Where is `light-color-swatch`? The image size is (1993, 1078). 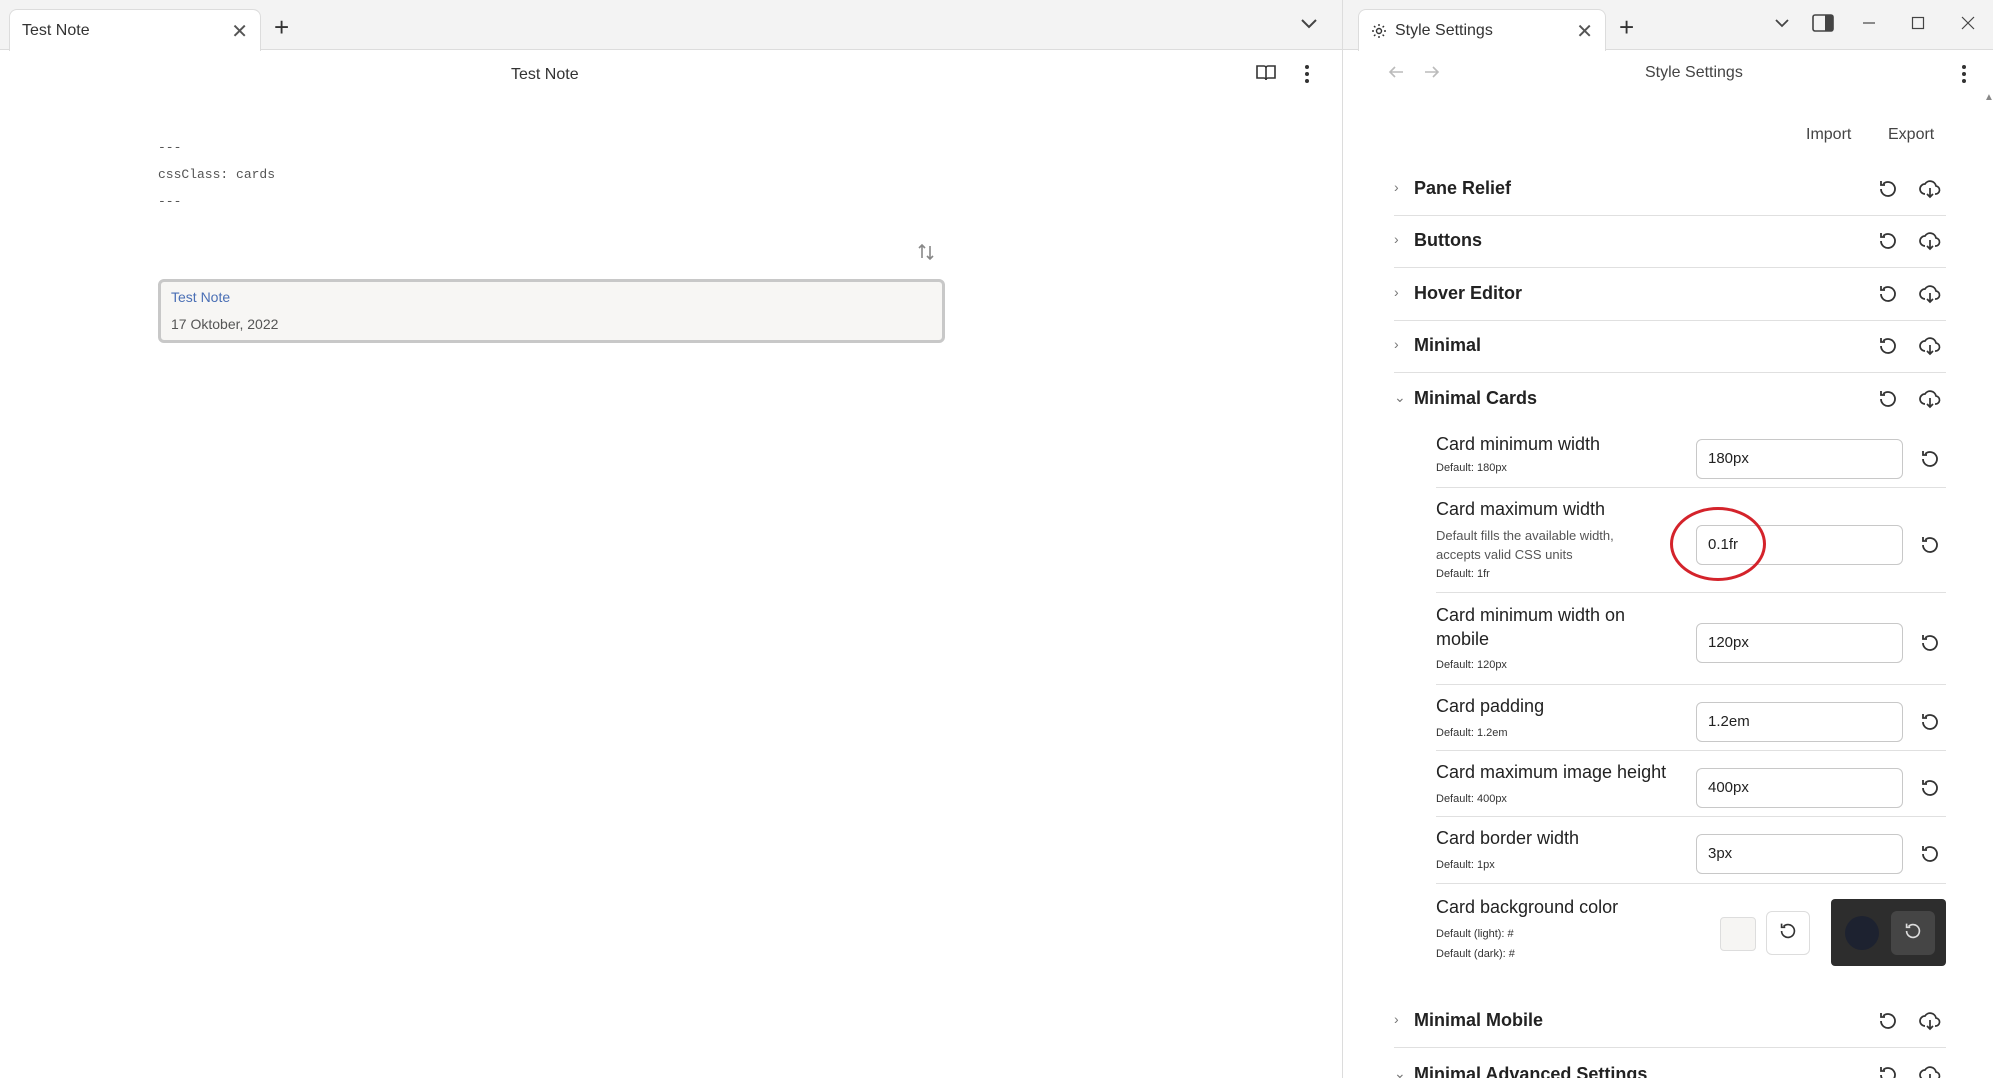 light-color-swatch is located at coordinates (1738, 934).